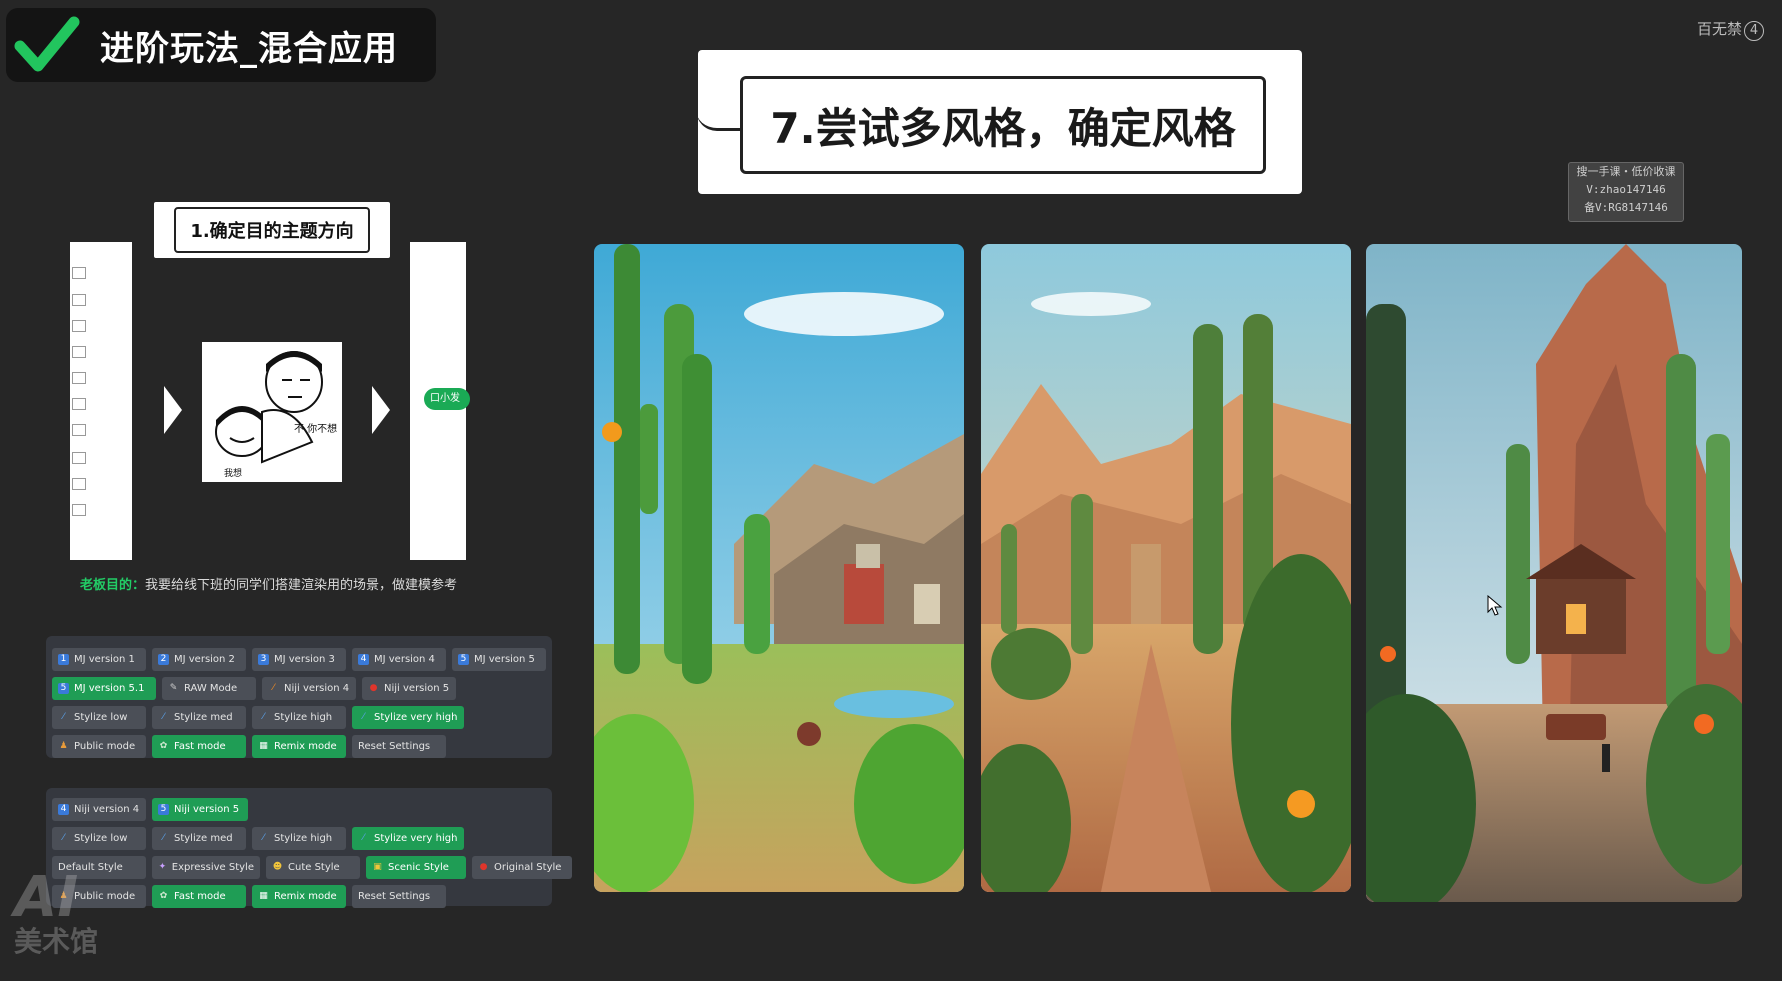 This screenshot has width=1782, height=981. I want to click on button-label: MJ version 1, so click(104, 659).